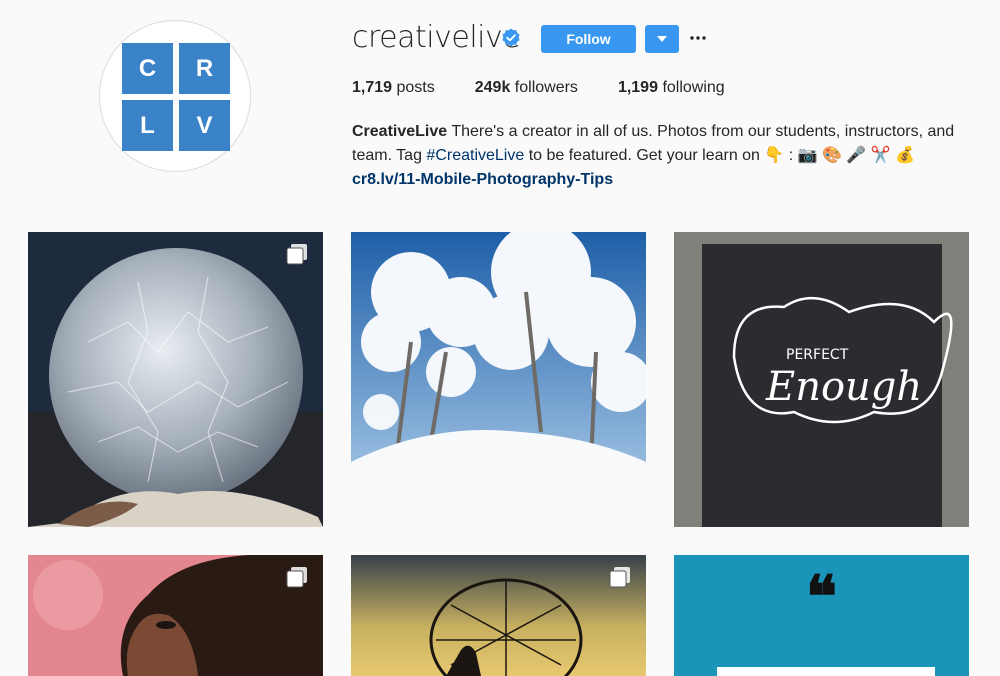 The width and height of the screenshot is (1000, 676). I want to click on logo-letter-c: C, so click(147, 68).